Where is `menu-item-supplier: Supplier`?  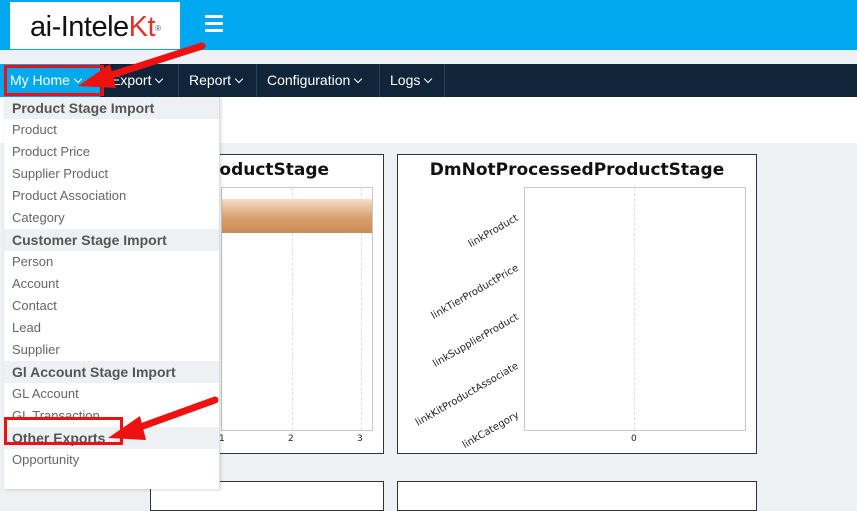 menu-item-supplier: Supplier is located at coordinates (111, 350).